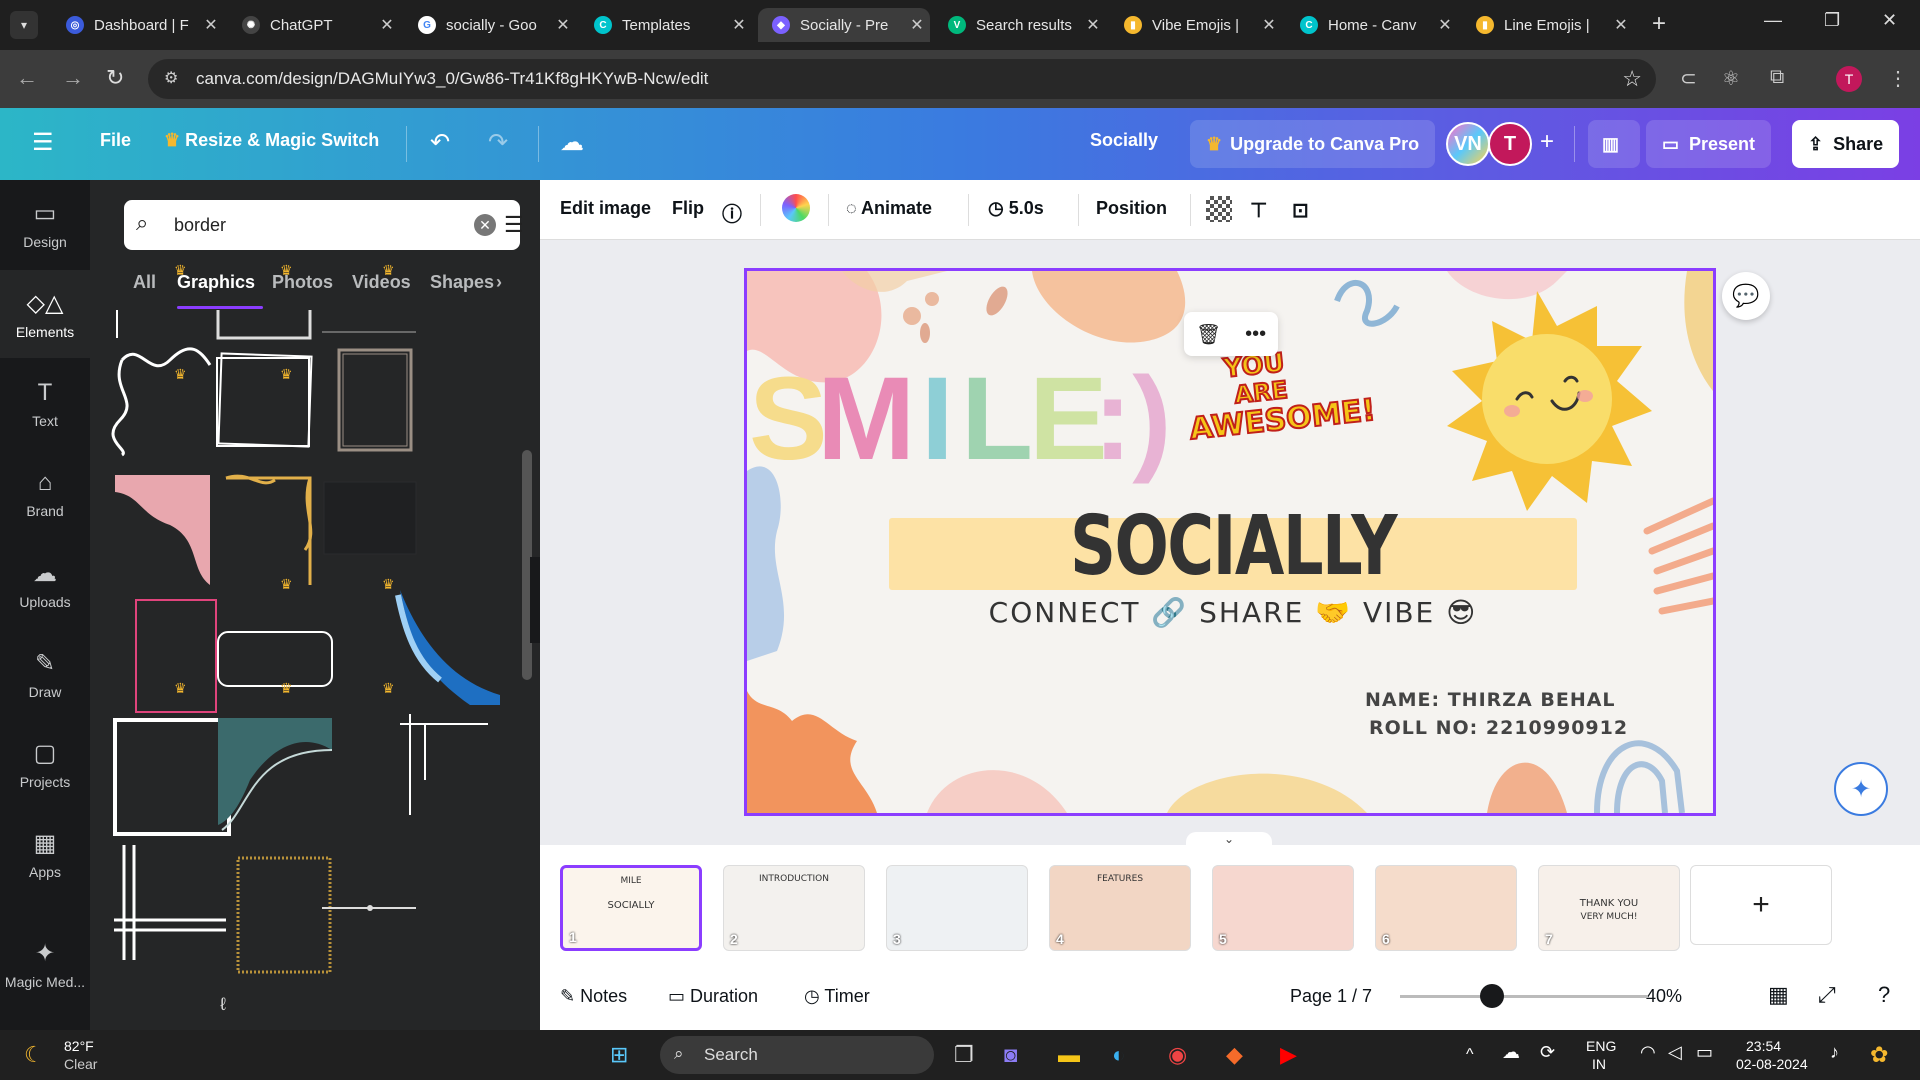 This screenshot has height=1080, width=1920. What do you see at coordinates (1492, 996) in the screenshot?
I see `zoom-slider-handle` at bounding box center [1492, 996].